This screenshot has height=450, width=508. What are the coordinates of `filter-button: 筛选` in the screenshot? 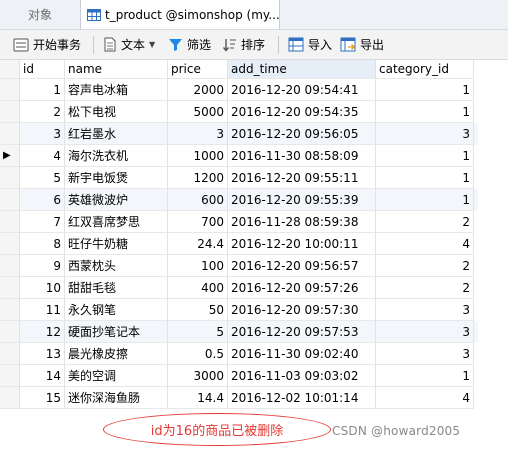 It's located at (189, 44).